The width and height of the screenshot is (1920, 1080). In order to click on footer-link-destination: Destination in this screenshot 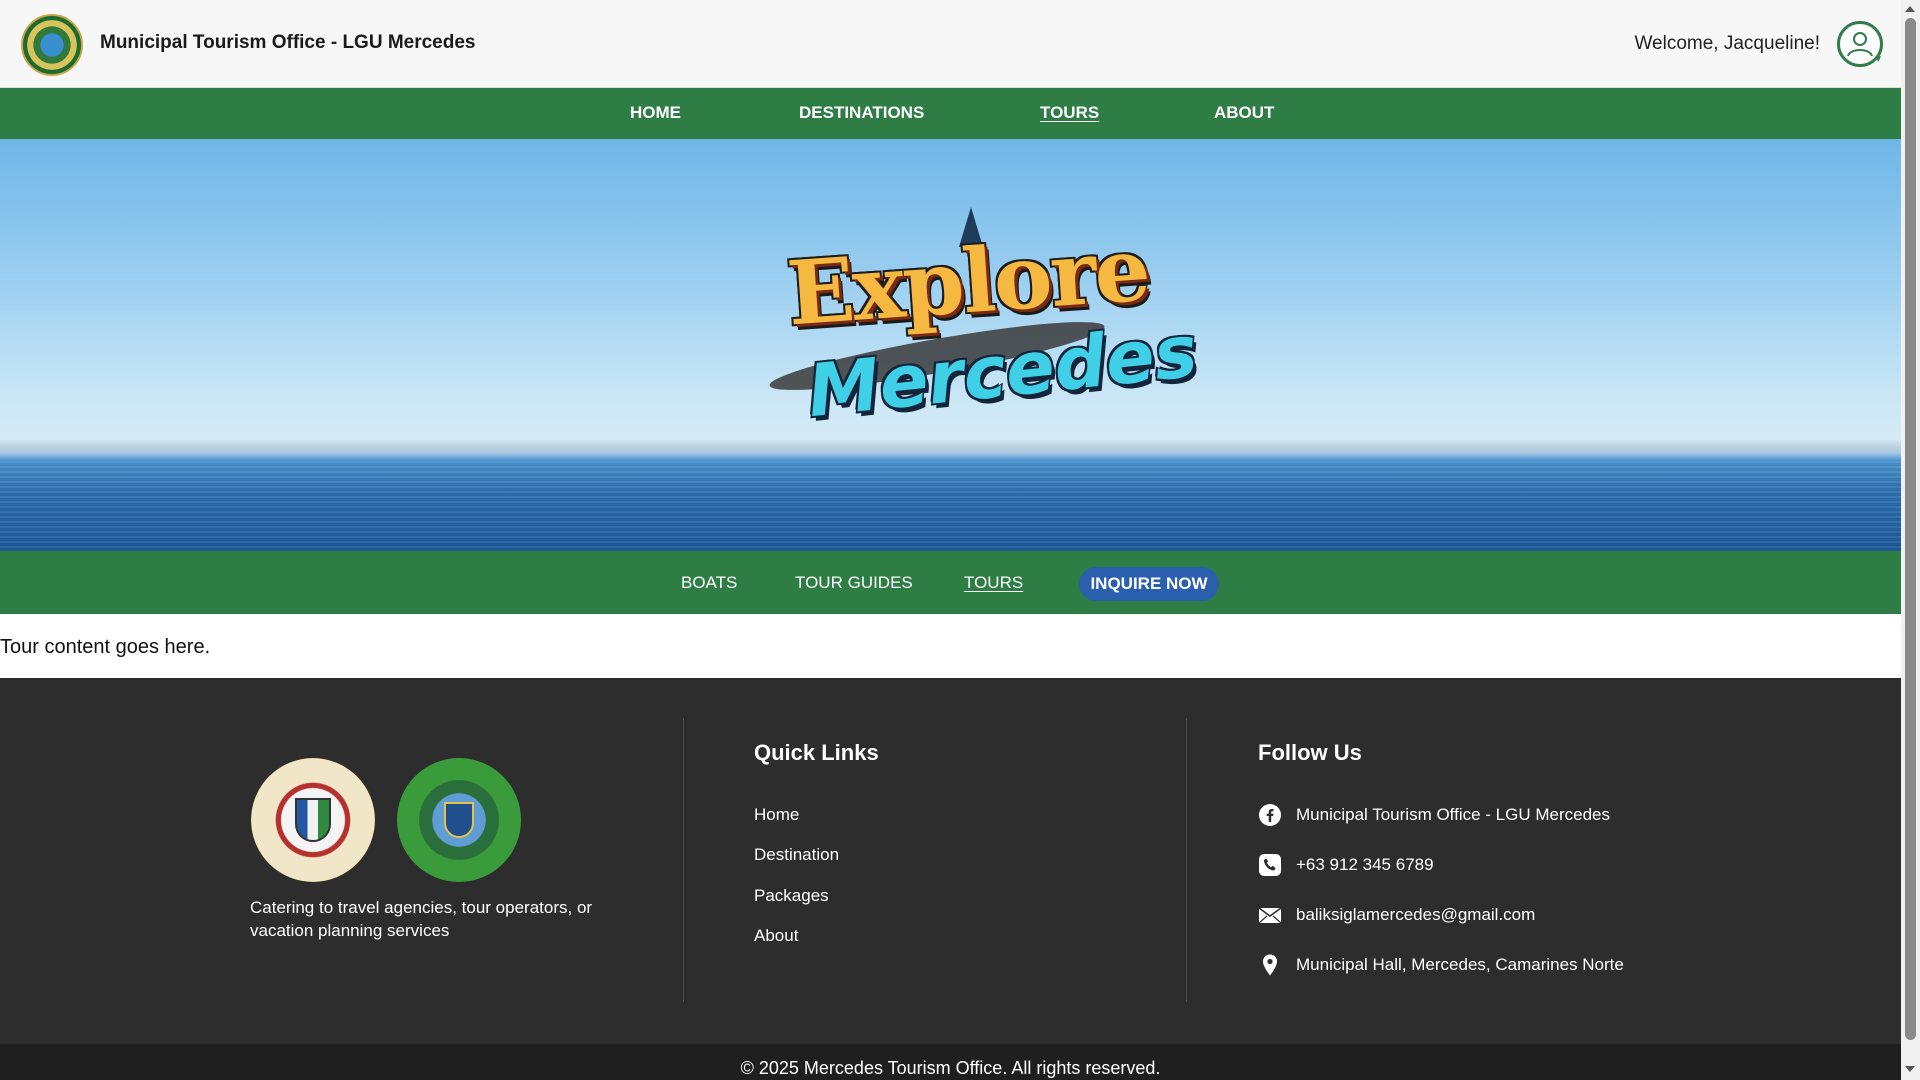, I will do `click(796, 855)`.